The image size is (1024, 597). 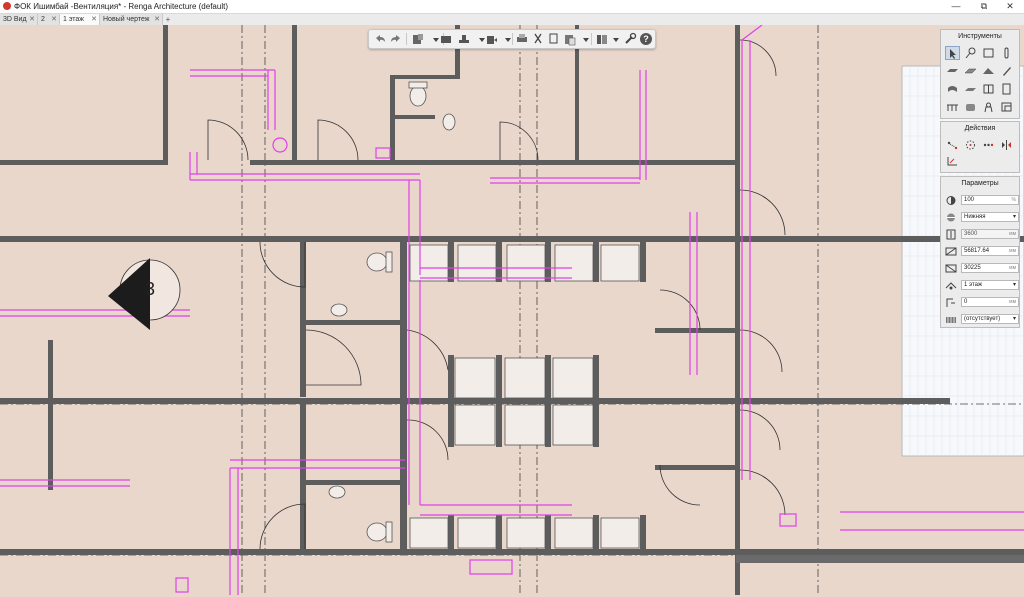 What do you see at coordinates (990, 302) in the screenshot?
I see `offset-field: 0 мм` at bounding box center [990, 302].